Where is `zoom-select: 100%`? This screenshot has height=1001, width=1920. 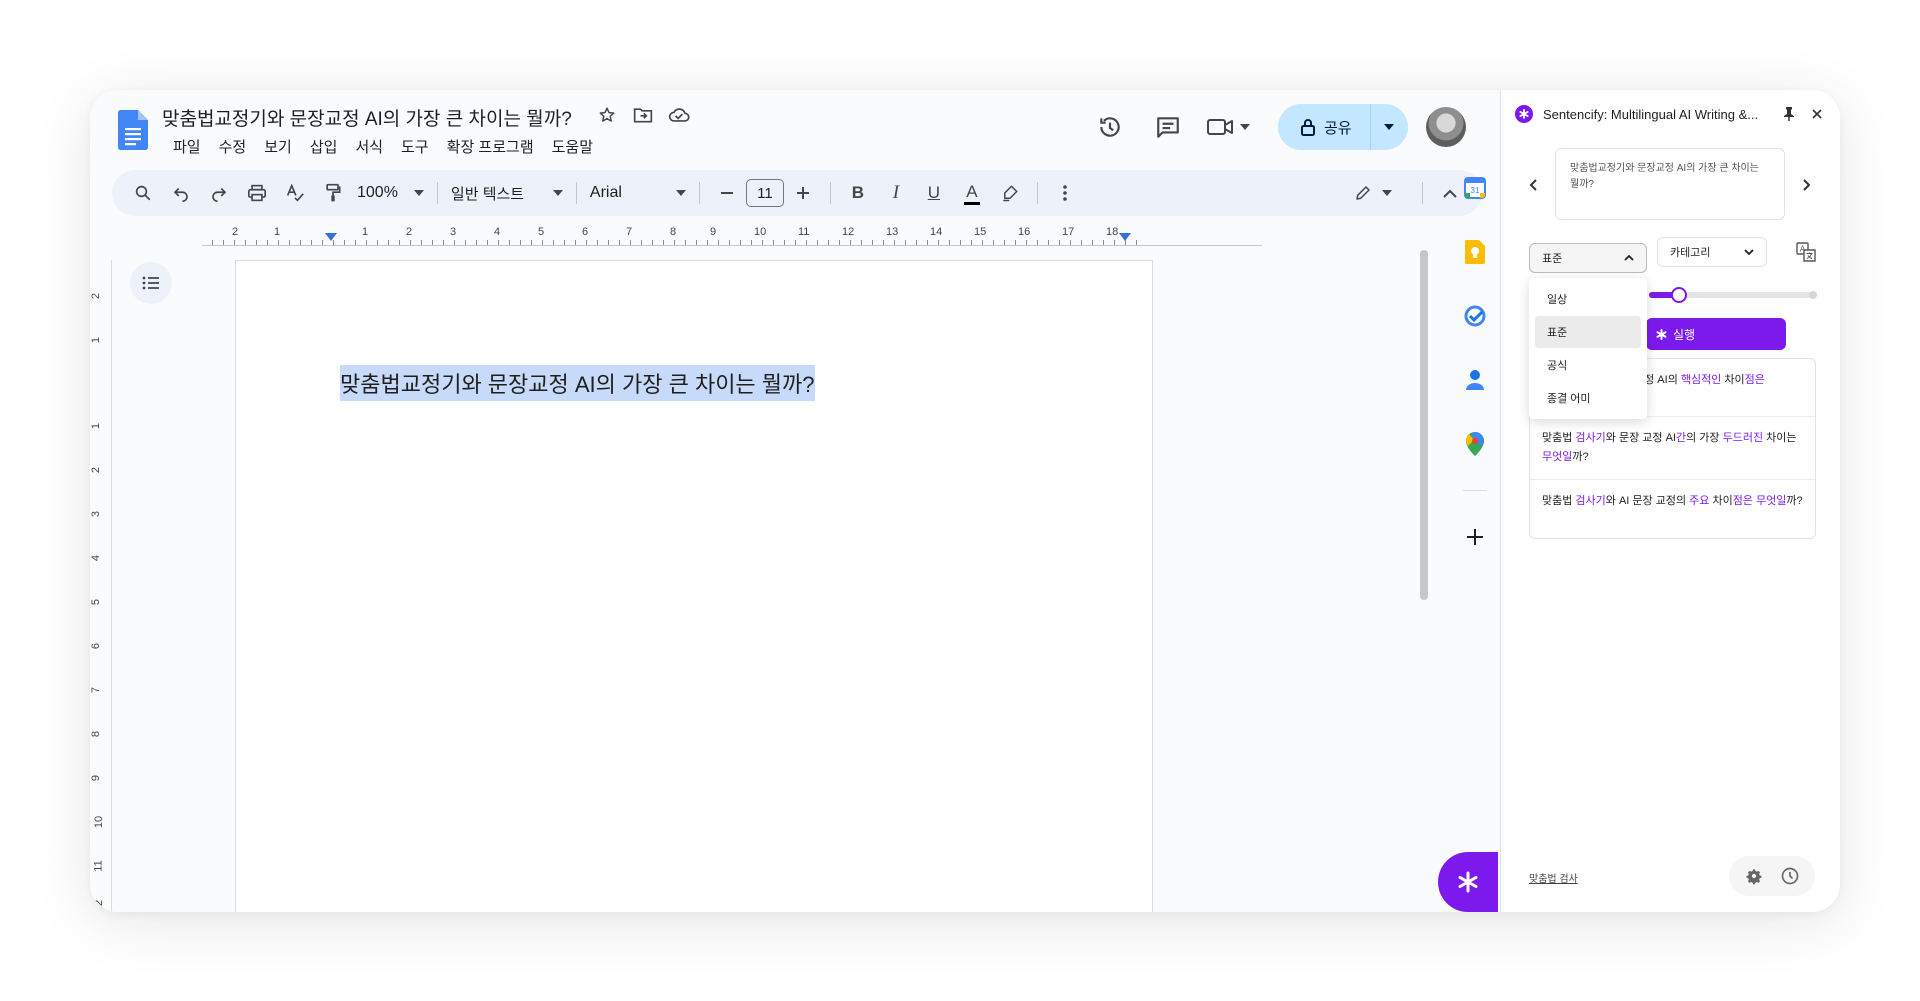 zoom-select: 100% is located at coordinates (390, 193).